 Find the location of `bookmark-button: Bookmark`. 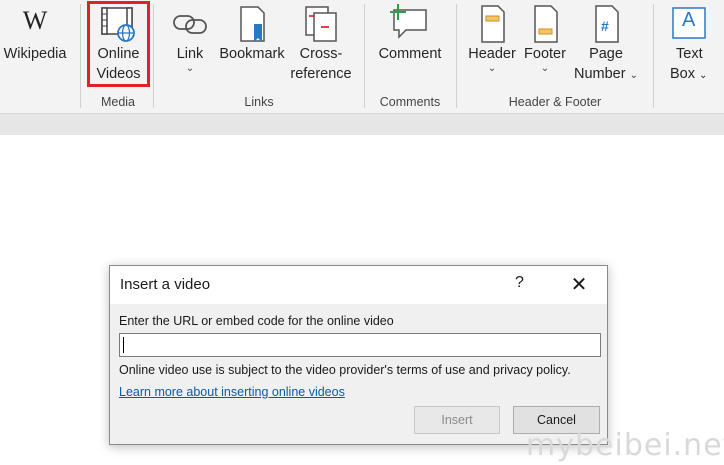

bookmark-button: Bookmark is located at coordinates (252, 32).